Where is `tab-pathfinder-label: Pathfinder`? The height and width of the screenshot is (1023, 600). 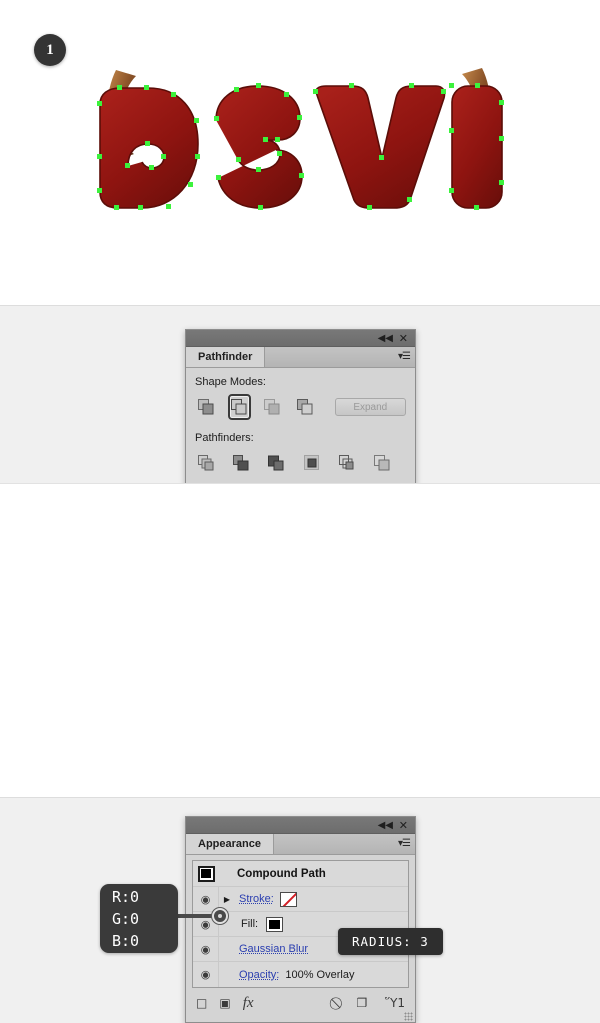 tab-pathfinder-label: Pathfinder is located at coordinates (225, 357).